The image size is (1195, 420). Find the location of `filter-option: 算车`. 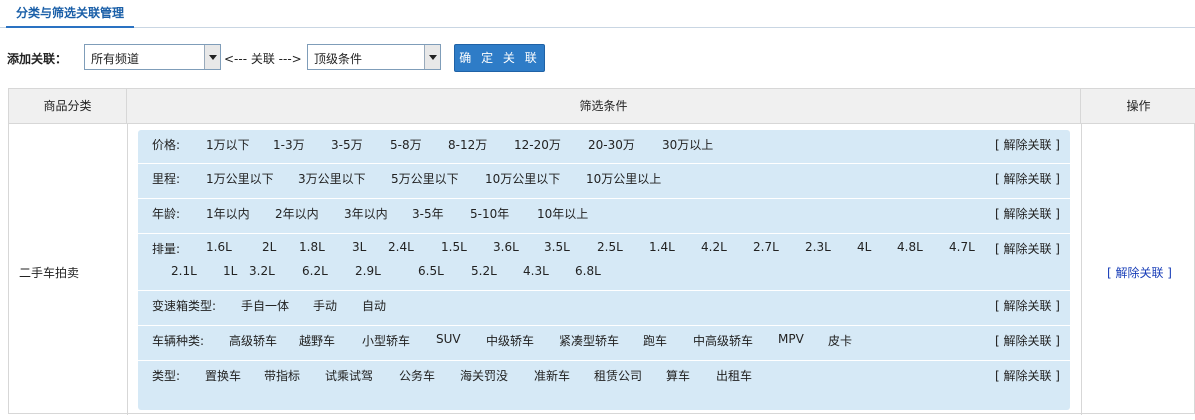

filter-option: 算车 is located at coordinates (678, 375).